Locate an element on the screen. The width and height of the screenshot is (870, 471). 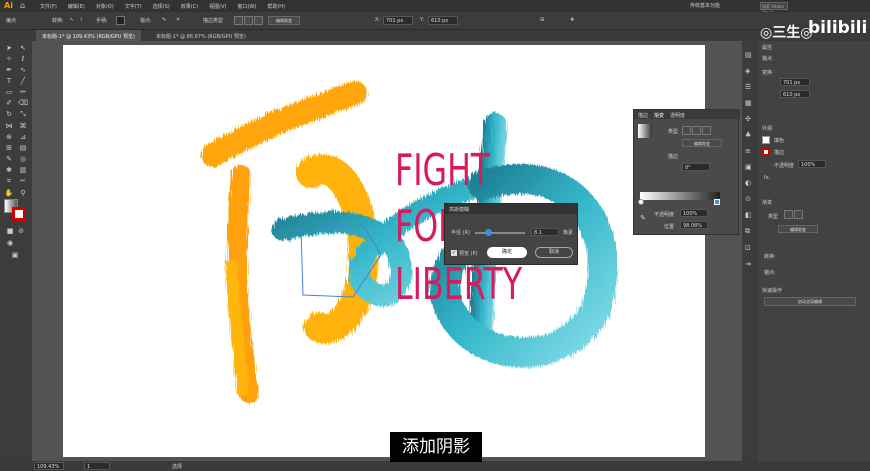
curvature-icon: ∿ is located at coordinates (23, 70).